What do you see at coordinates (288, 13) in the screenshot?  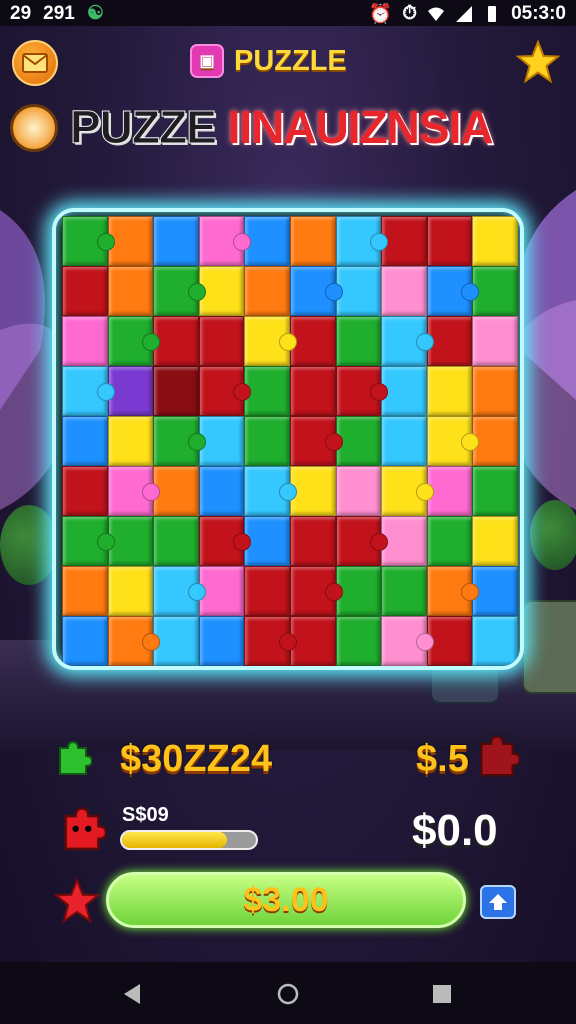 I see `status-bar: 29 291 ☯ ⏰ ⏱ 05:3:0` at bounding box center [288, 13].